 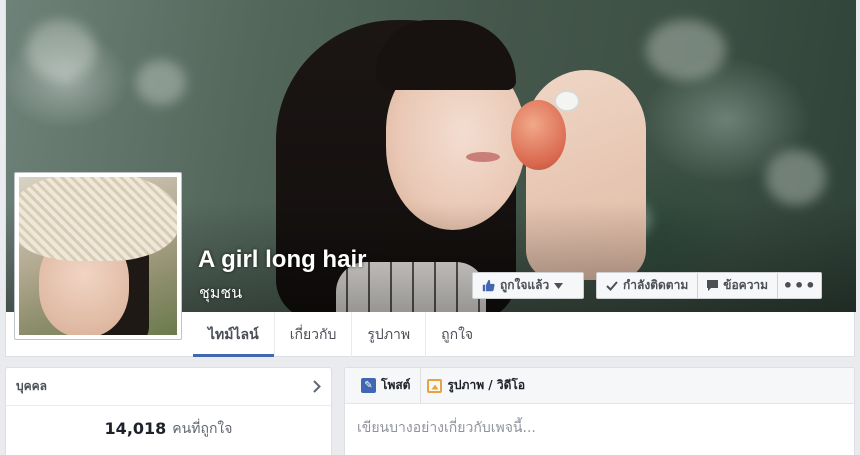 I want to click on speech-bubble-icon, so click(x=713, y=285).